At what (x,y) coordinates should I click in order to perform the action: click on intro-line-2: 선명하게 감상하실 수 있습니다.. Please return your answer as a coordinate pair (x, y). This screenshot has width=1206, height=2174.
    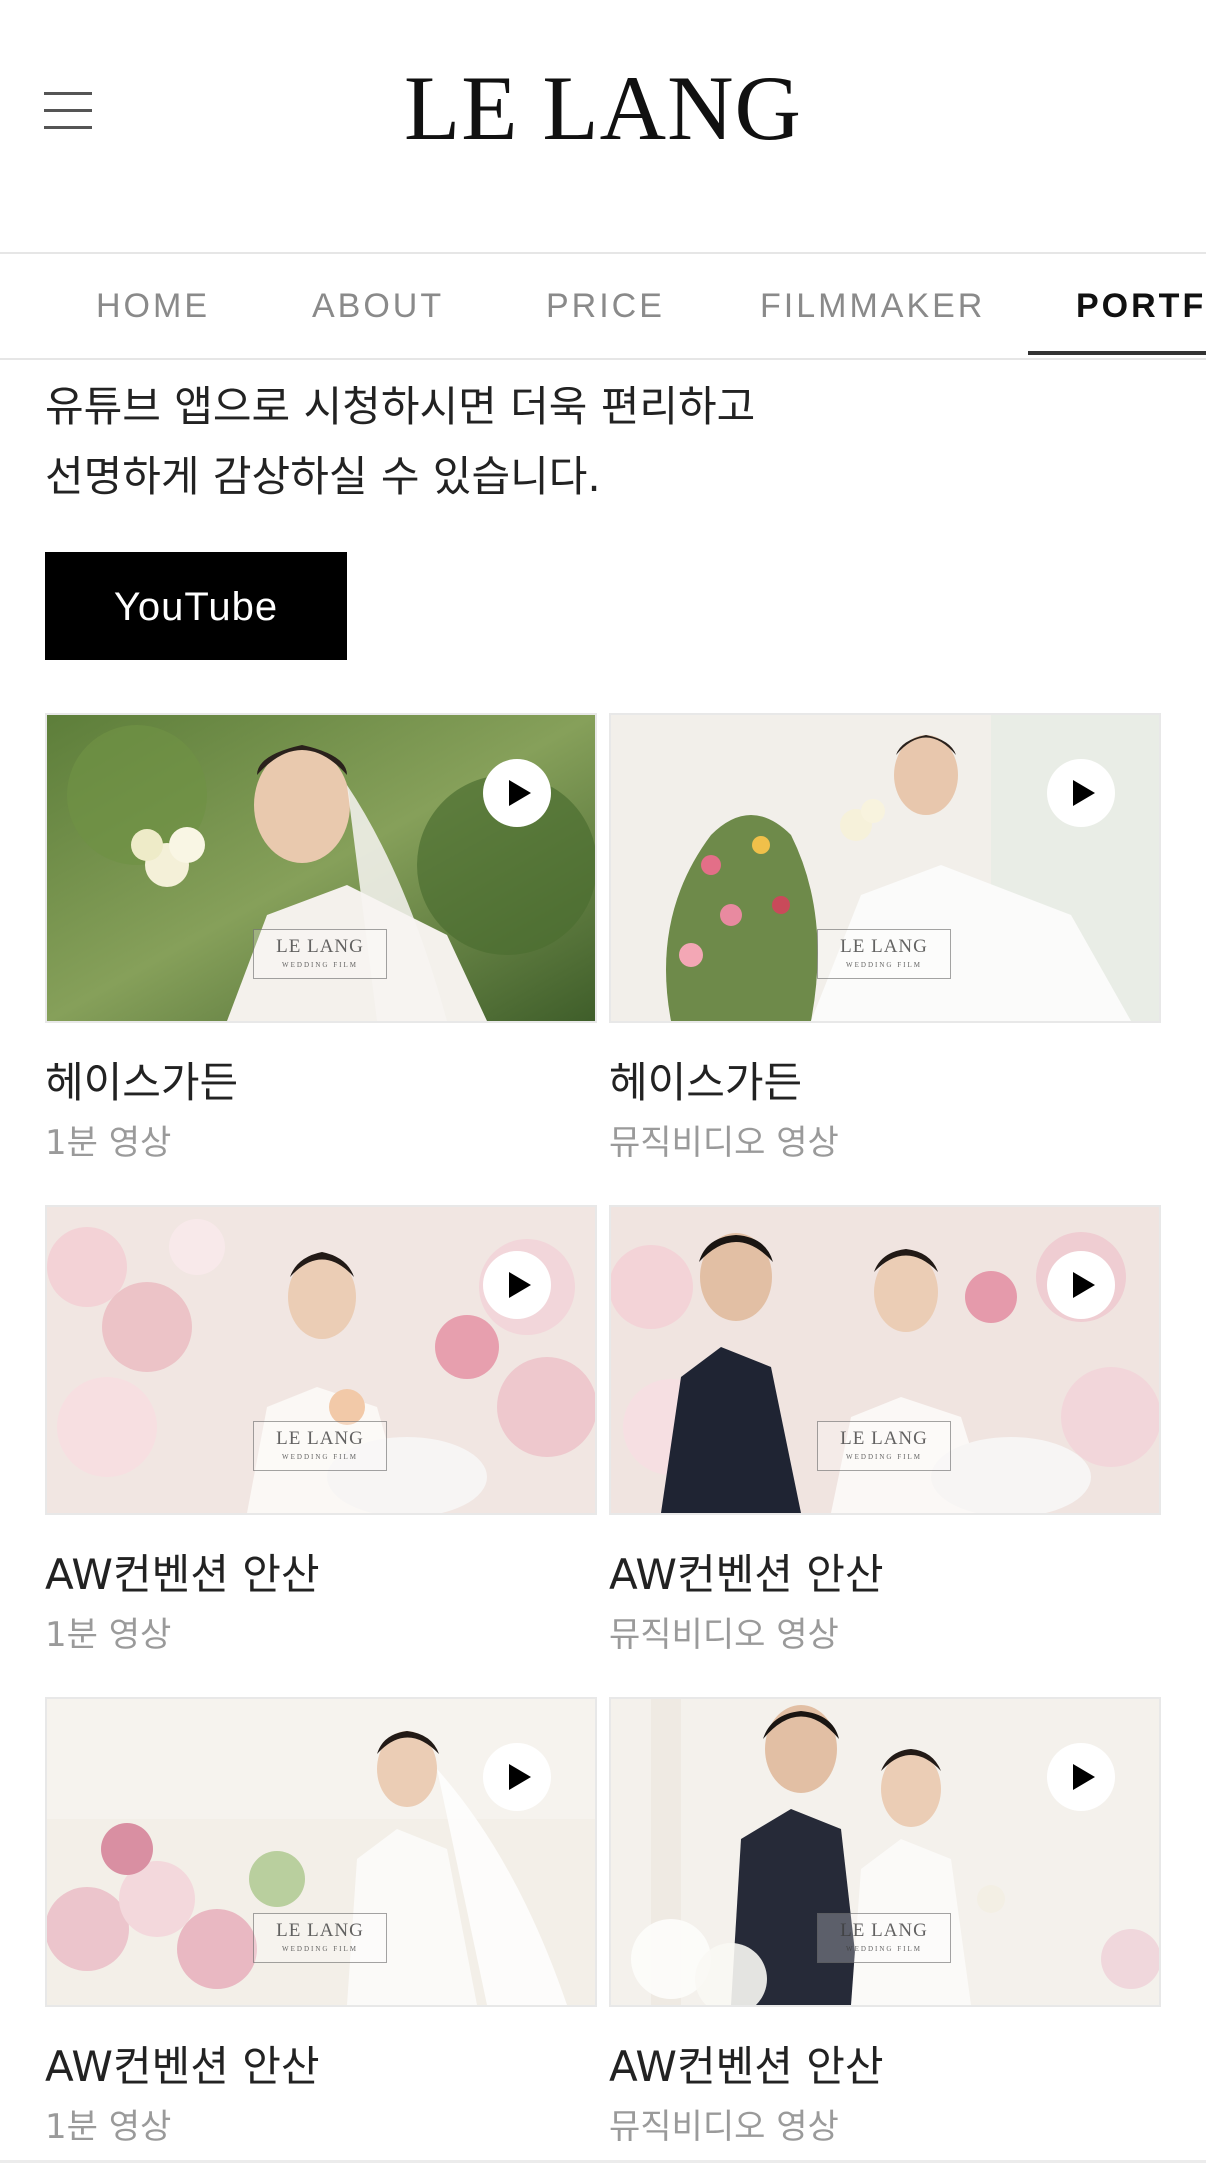
    Looking at the image, I should click on (323, 476).